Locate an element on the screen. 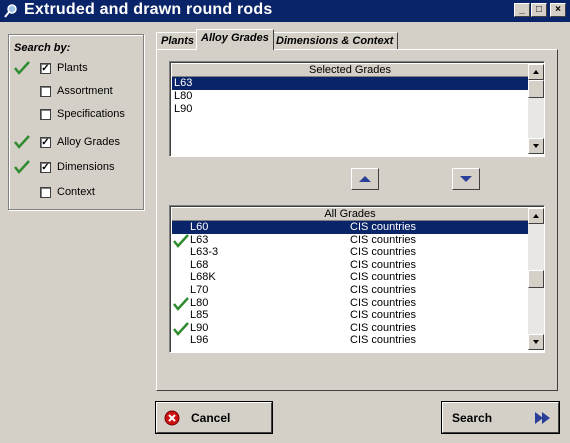 The image size is (570, 443). cancel-label: Cancel is located at coordinates (211, 418).